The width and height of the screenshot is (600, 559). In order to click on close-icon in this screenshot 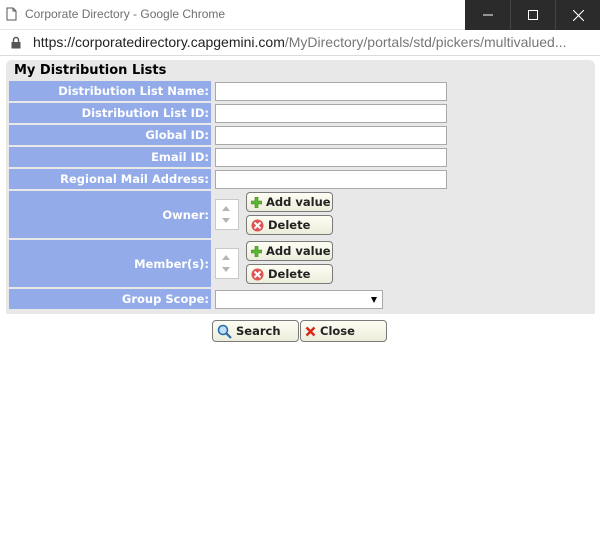, I will do `click(578, 15)`.